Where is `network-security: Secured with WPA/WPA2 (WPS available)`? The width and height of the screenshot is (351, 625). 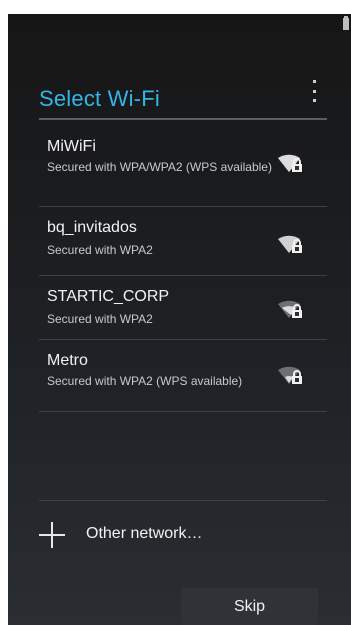 network-security: Secured with WPA/WPA2 (WPS available) is located at coordinates (159, 167).